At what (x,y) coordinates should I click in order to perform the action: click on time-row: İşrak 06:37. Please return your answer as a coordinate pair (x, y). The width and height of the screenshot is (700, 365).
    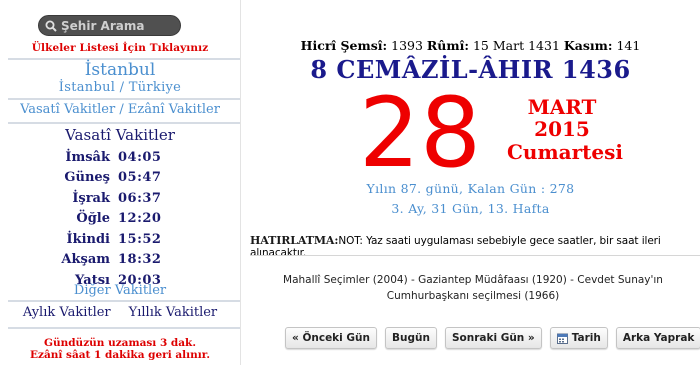
    Looking at the image, I should click on (125, 198).